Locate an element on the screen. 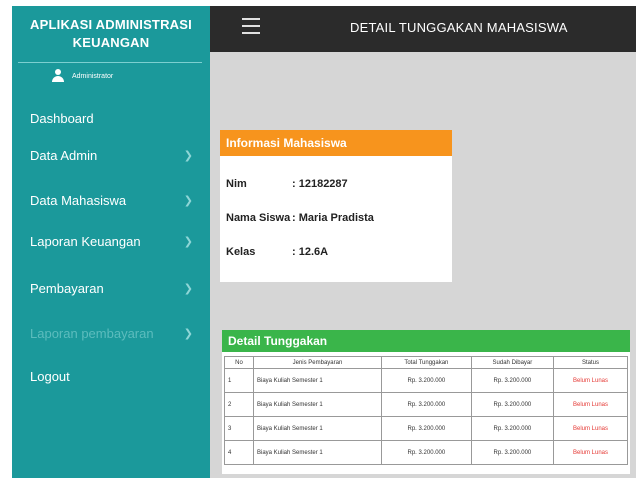  sidebar-item-logout: Logout is located at coordinates (117, 376).